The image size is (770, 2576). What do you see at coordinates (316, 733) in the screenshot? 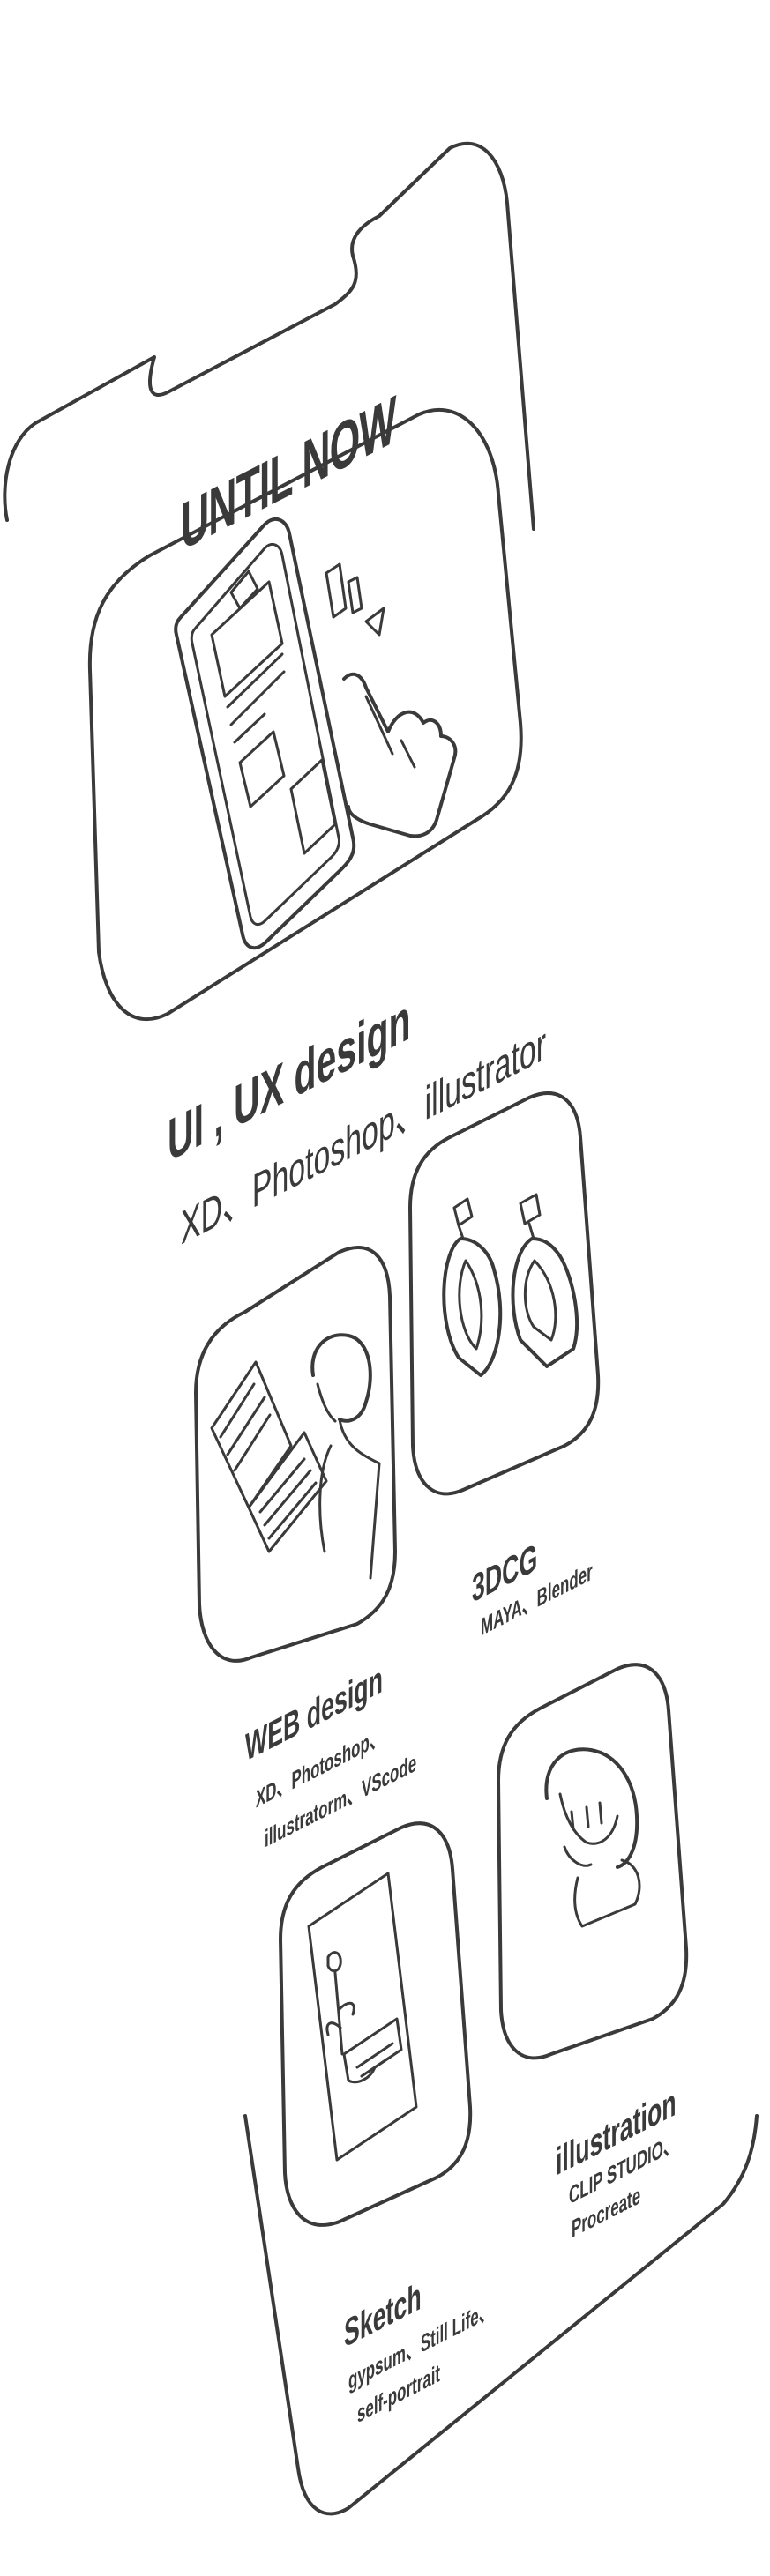
I see `phone-tap-icon` at bounding box center [316, 733].